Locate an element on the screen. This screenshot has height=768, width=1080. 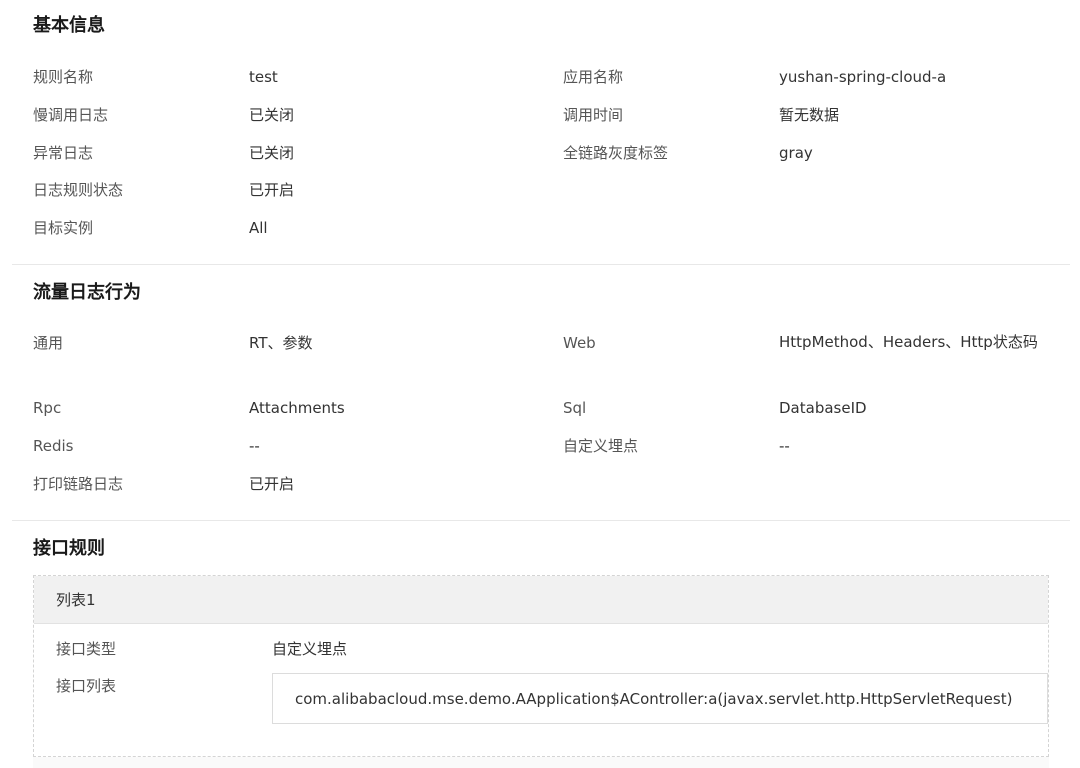
basic-info-title: 基本信息 is located at coordinates (69, 25).